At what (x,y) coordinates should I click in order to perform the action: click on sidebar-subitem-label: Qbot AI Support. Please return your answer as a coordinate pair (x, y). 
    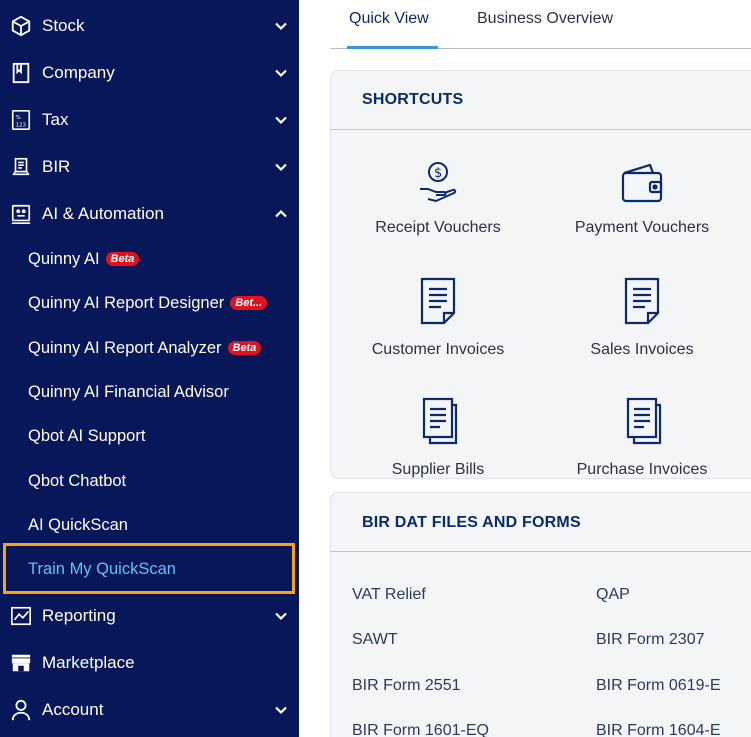
    Looking at the image, I should click on (87, 435).